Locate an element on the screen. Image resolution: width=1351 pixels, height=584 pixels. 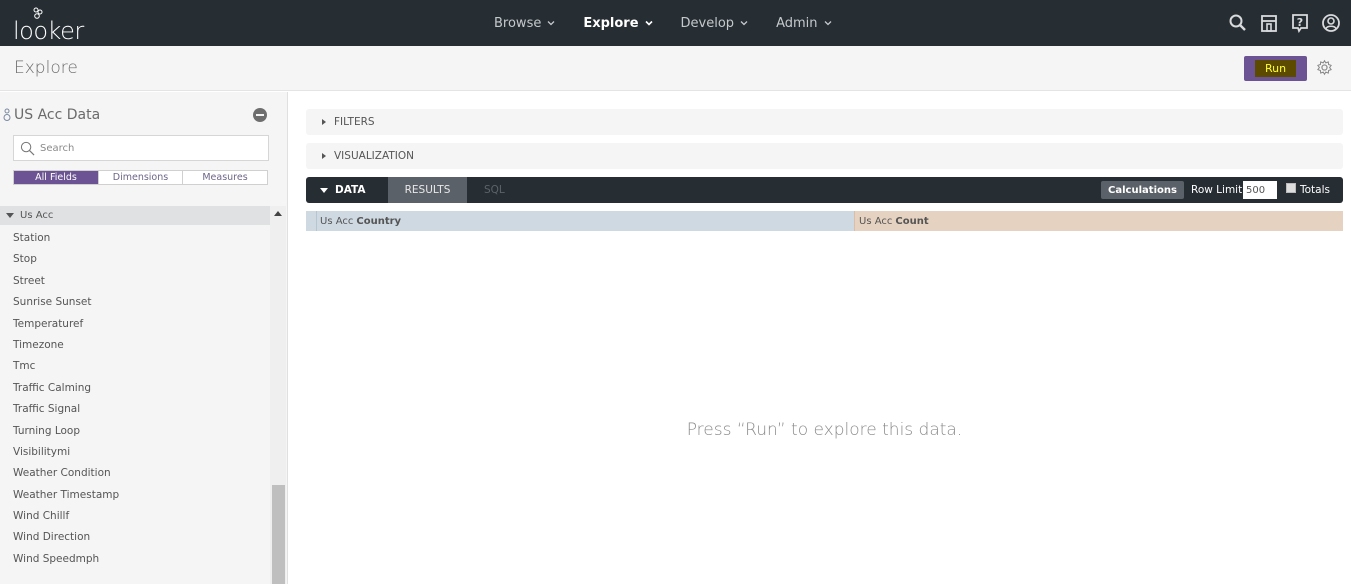
field-item: Temperaturef is located at coordinates (135, 324).